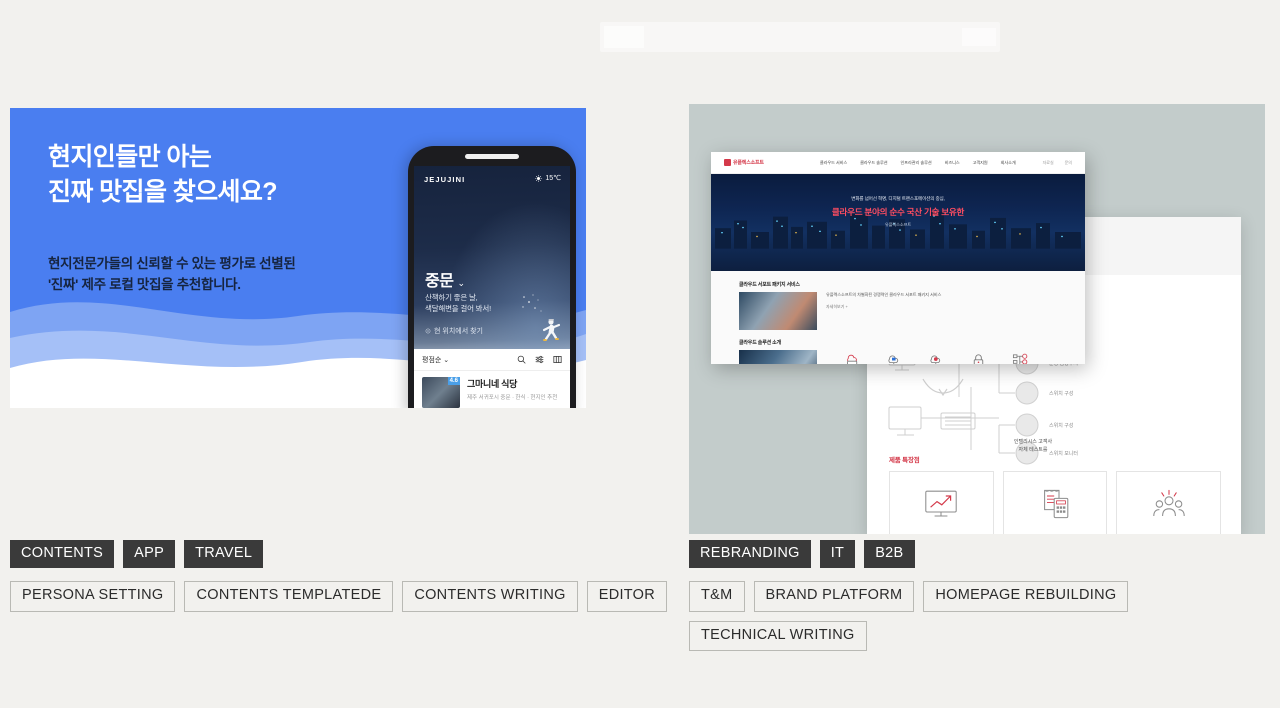  What do you see at coordinates (778, 311) in the screenshot?
I see `laptop-hands-photo` at bounding box center [778, 311].